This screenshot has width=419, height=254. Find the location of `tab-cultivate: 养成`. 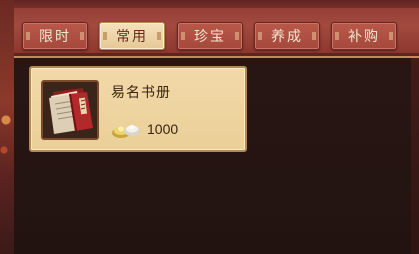

tab-cultivate: 养成 is located at coordinates (287, 36).